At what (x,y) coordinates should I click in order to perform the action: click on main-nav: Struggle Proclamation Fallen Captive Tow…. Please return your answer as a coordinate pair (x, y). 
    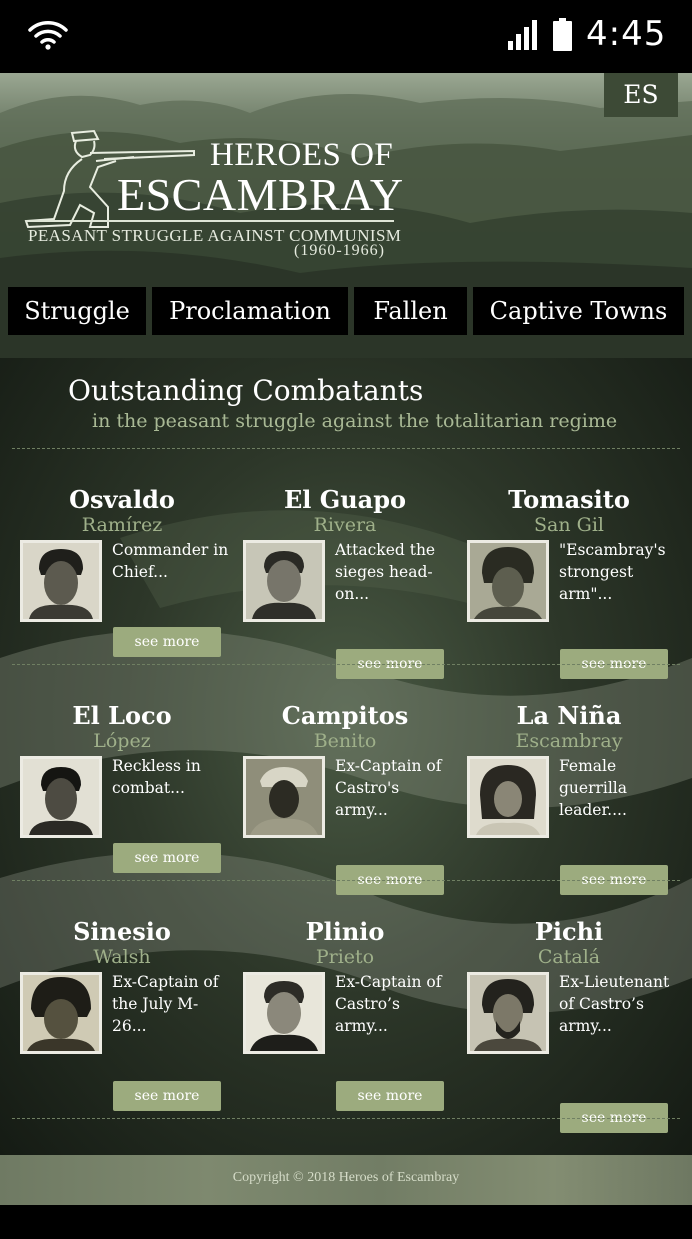
    Looking at the image, I should click on (346, 311).